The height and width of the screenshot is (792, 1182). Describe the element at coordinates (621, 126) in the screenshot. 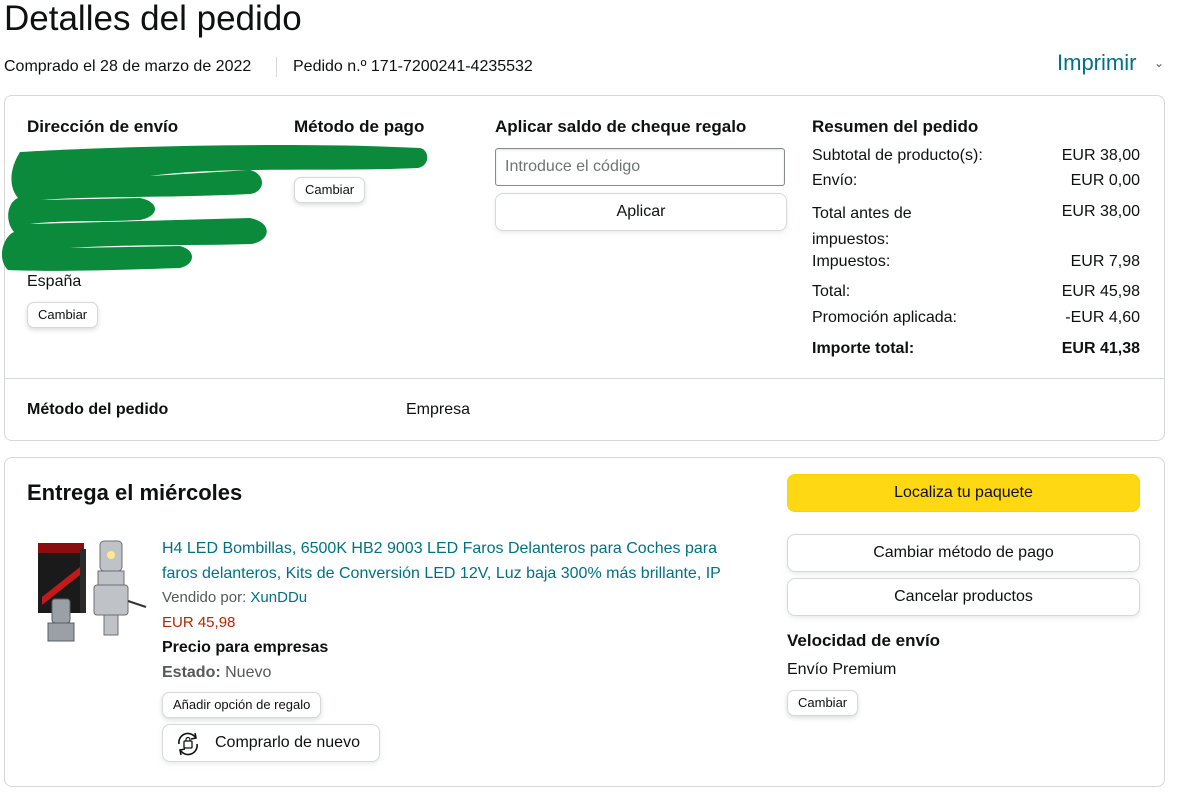

I see `gift-card-heading: Aplicar saldo de cheque regalo` at that location.